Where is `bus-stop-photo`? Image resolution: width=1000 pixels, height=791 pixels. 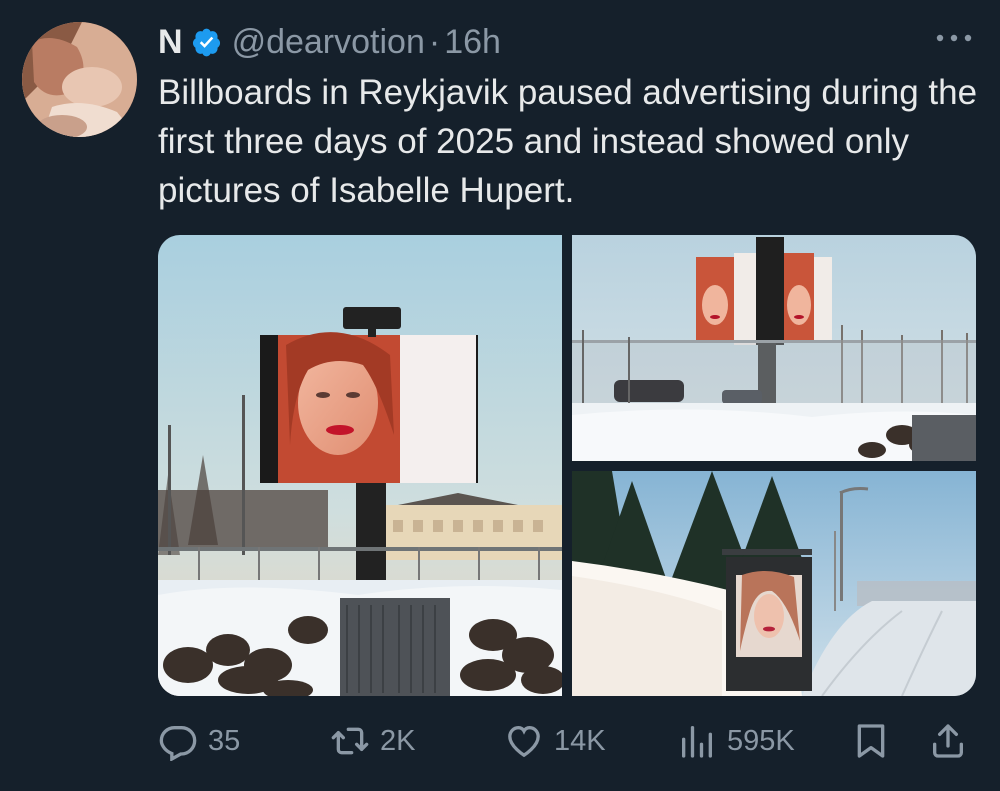
bus-stop-photo is located at coordinates (774, 583).